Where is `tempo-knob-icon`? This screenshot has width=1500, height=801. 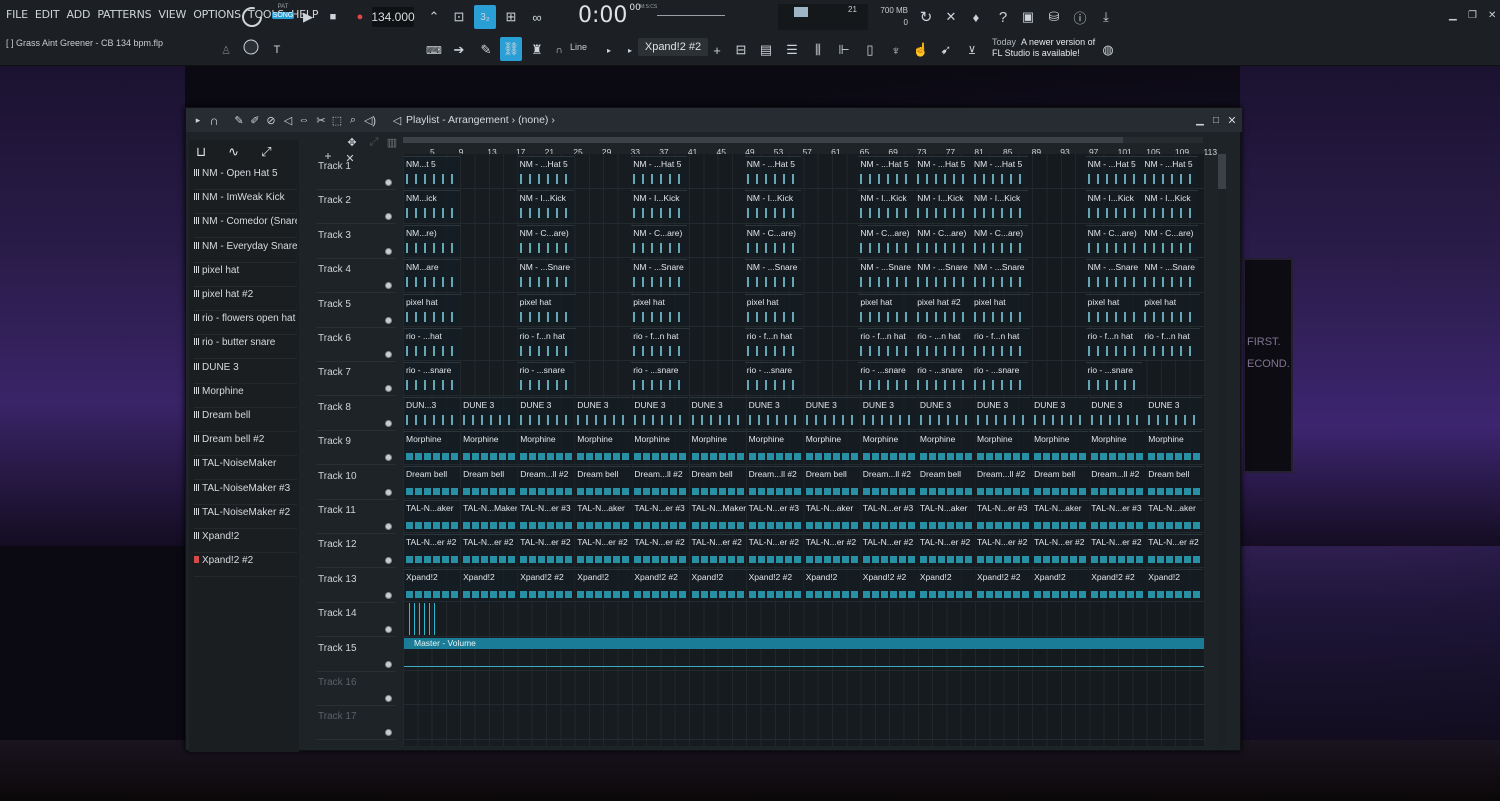
tempo-knob-icon is located at coordinates (252, 17).